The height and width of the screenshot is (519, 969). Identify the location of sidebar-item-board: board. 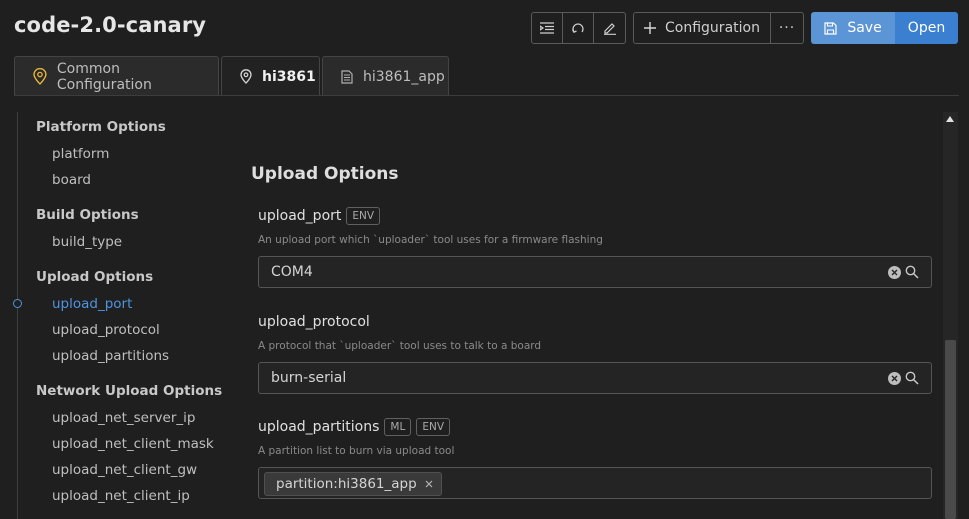
(71, 180).